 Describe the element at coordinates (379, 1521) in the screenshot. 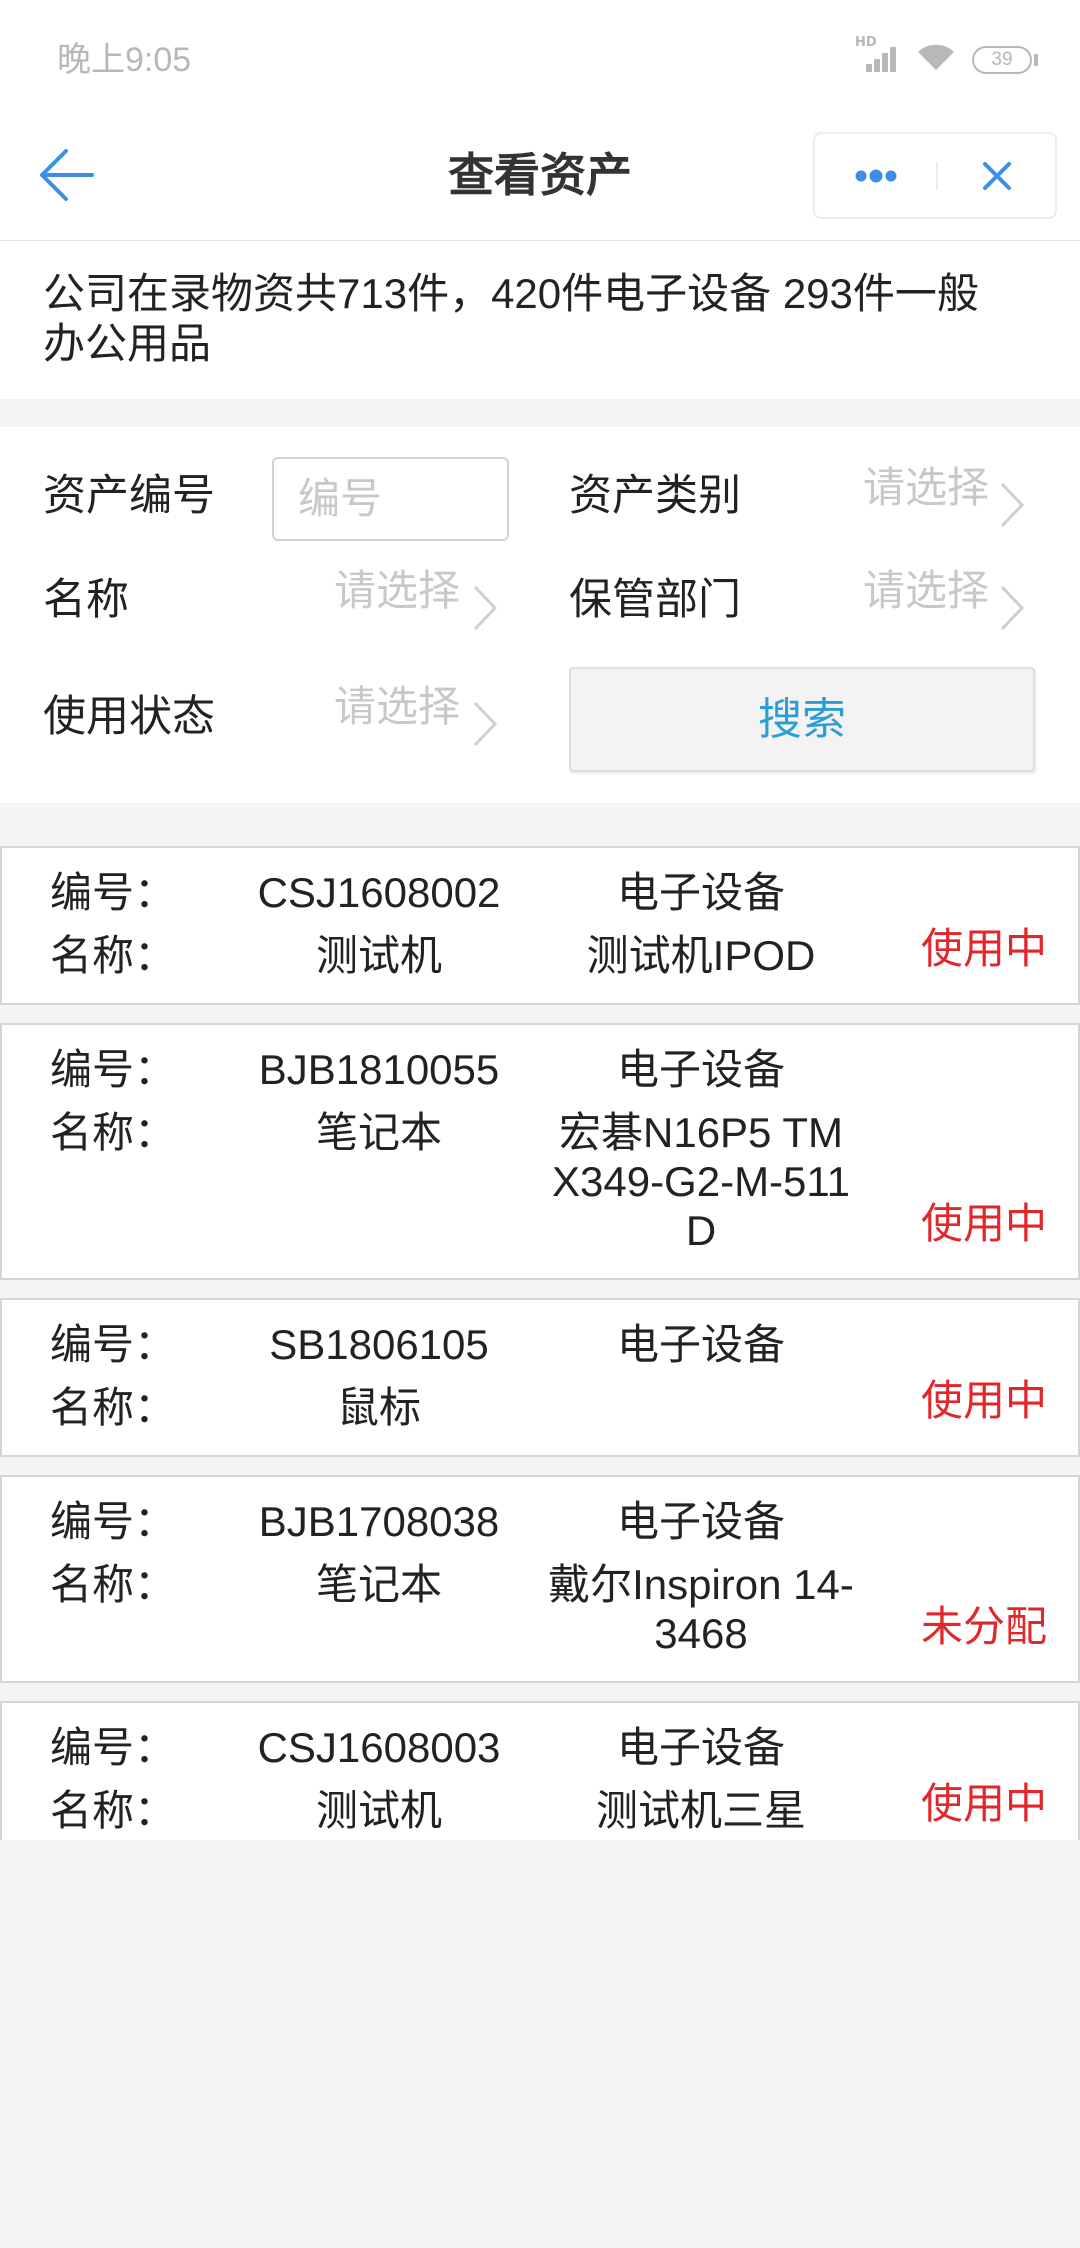

I see `asset-code: BJB1708038` at that location.